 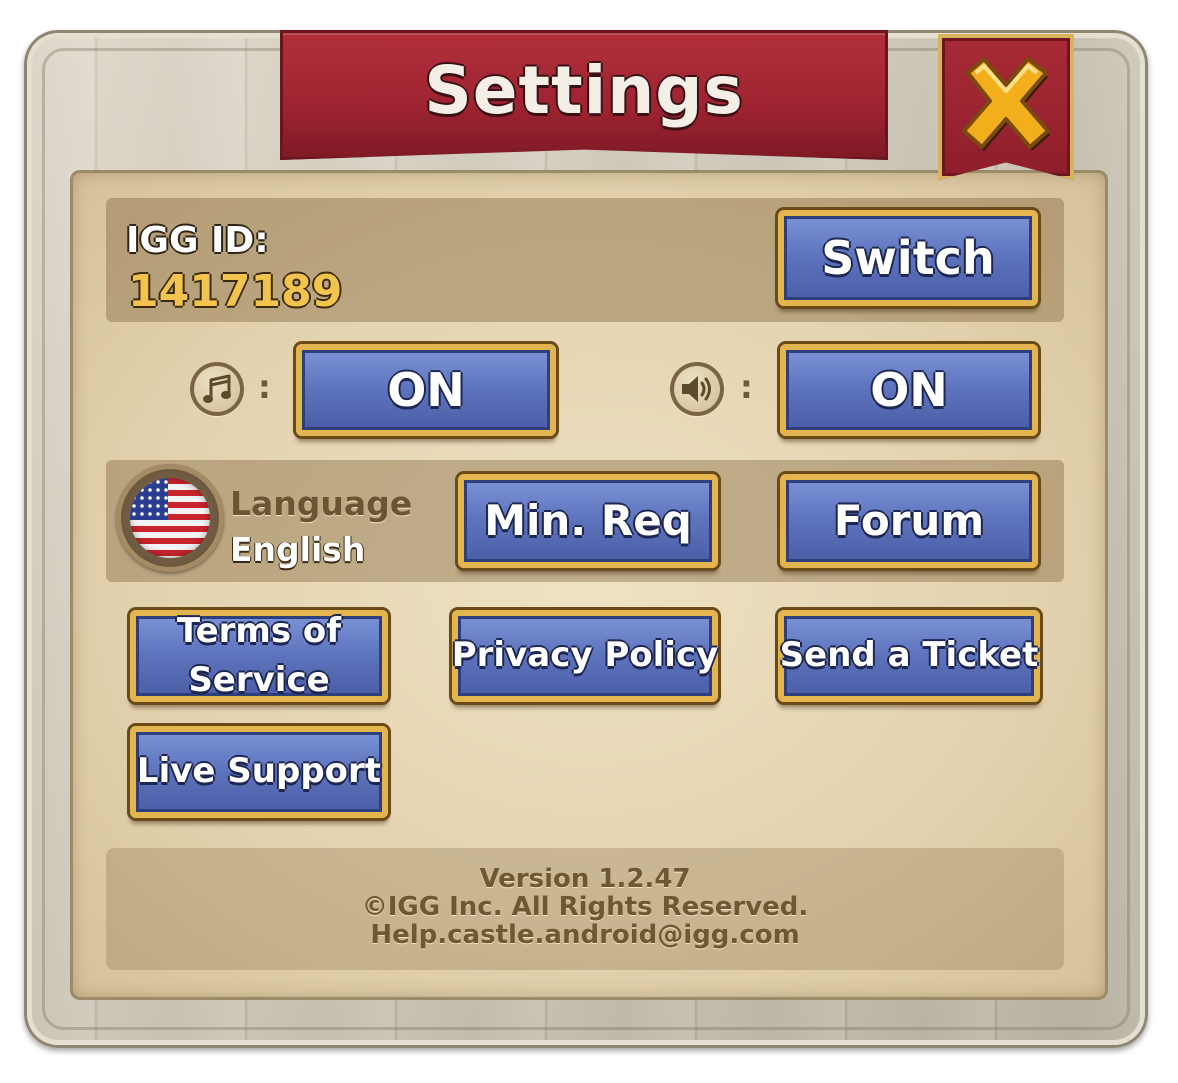 I want to click on language-value: English, so click(x=298, y=549).